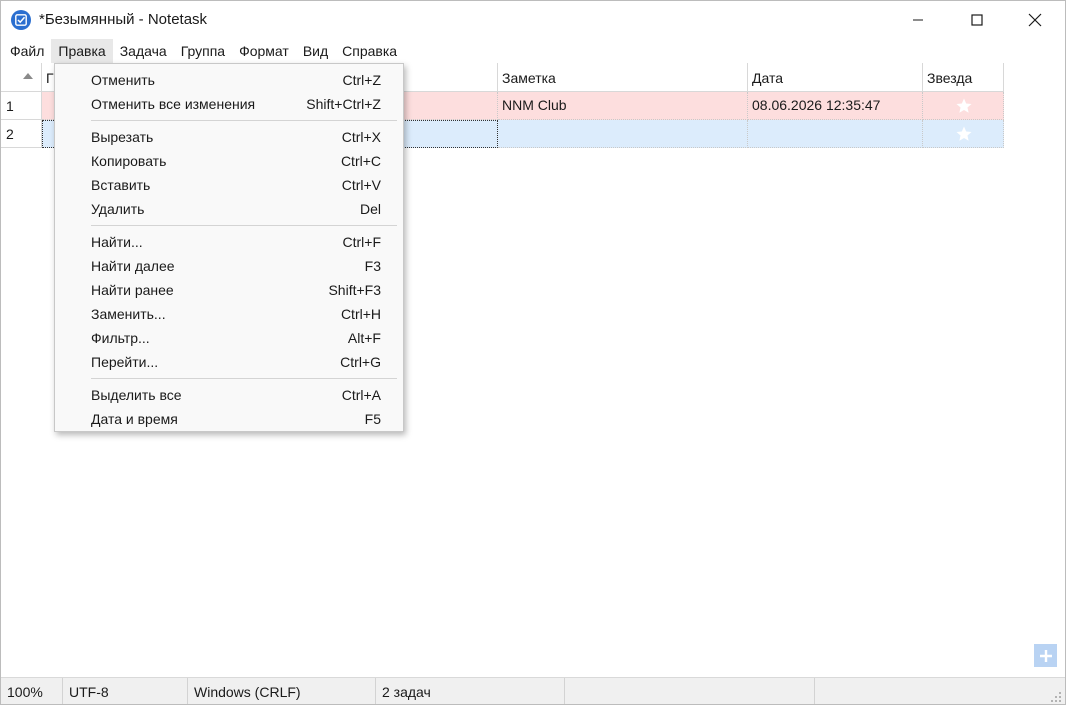  I want to click on row-number: 1, so click(21, 106).